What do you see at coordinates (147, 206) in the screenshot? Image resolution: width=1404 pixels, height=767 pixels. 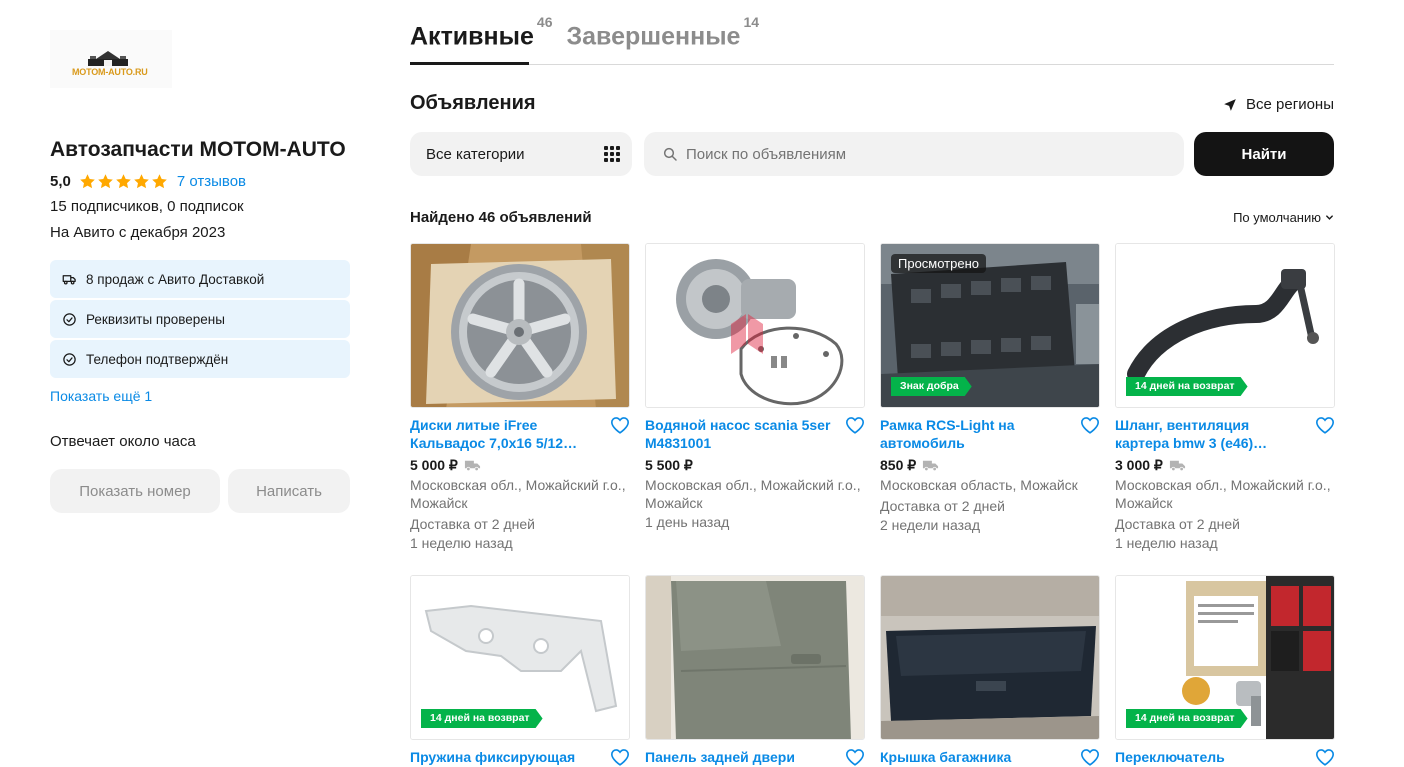 I see `subscribers-info: 15 подписчиков, 0 подписок` at bounding box center [147, 206].